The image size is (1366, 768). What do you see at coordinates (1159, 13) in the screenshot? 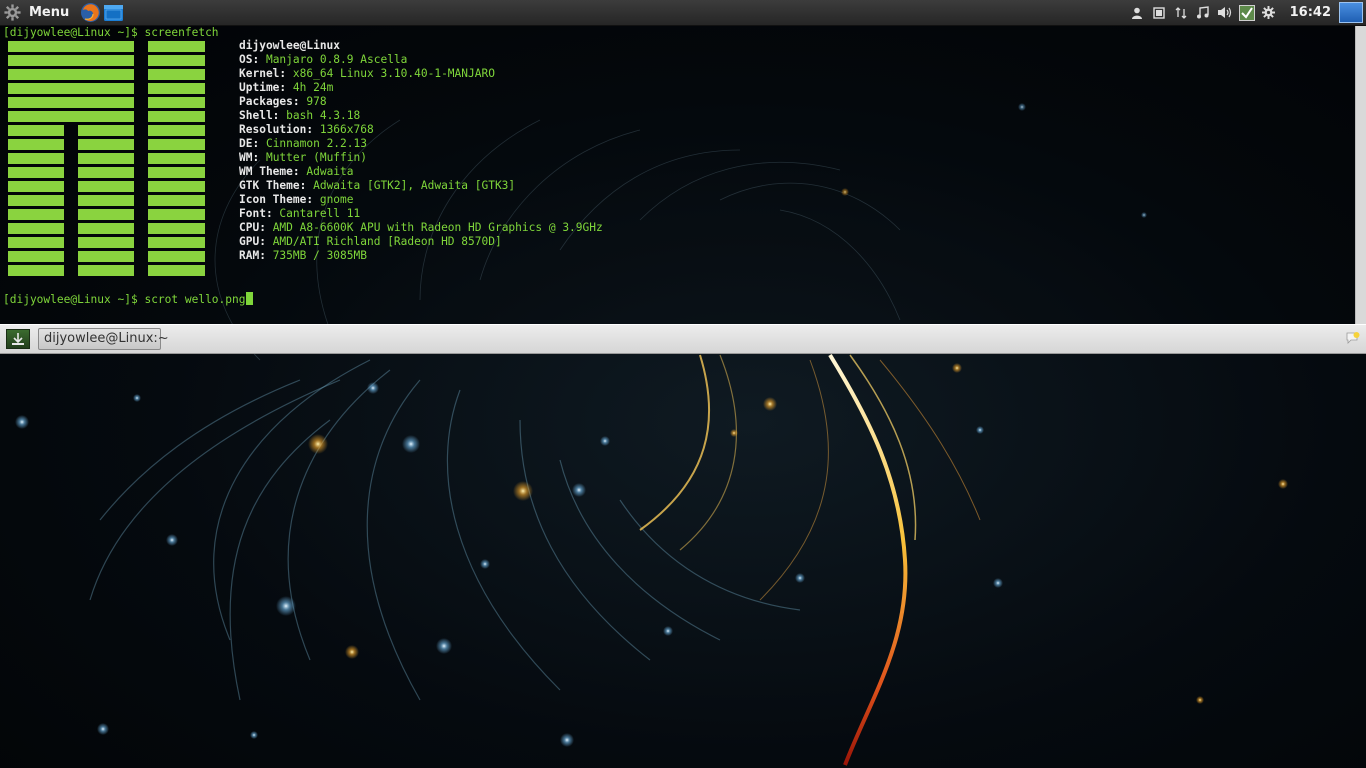
I see `screen-icon` at bounding box center [1159, 13].